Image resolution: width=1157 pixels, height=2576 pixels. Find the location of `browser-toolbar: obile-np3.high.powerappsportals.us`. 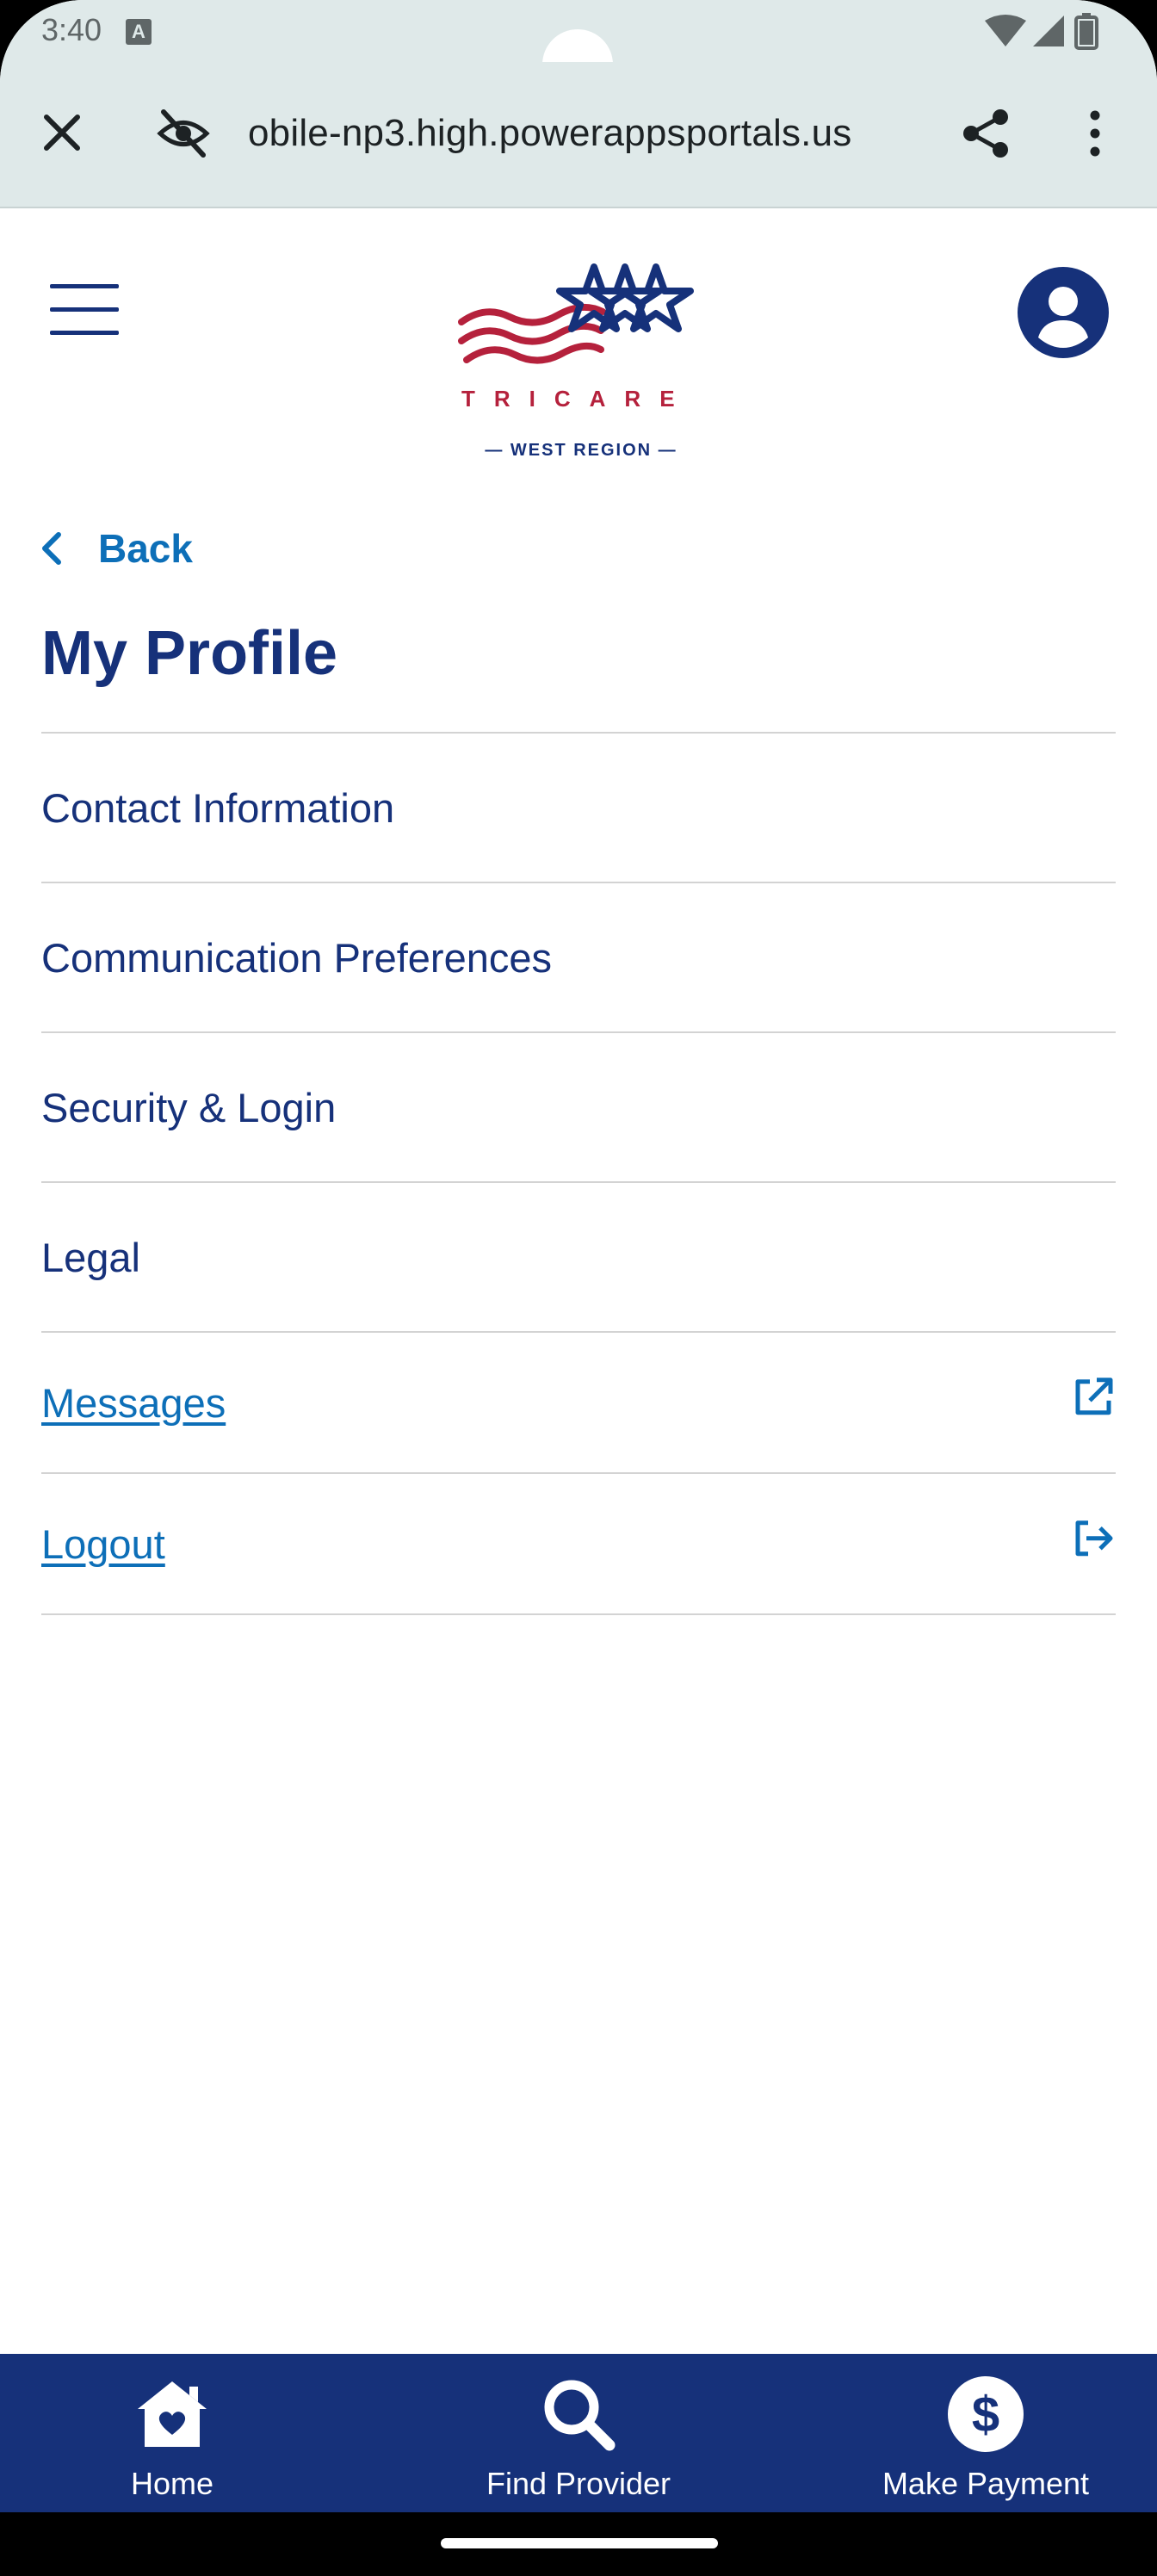

browser-toolbar: obile-np3.high.powerappsportals.us is located at coordinates (579, 135).